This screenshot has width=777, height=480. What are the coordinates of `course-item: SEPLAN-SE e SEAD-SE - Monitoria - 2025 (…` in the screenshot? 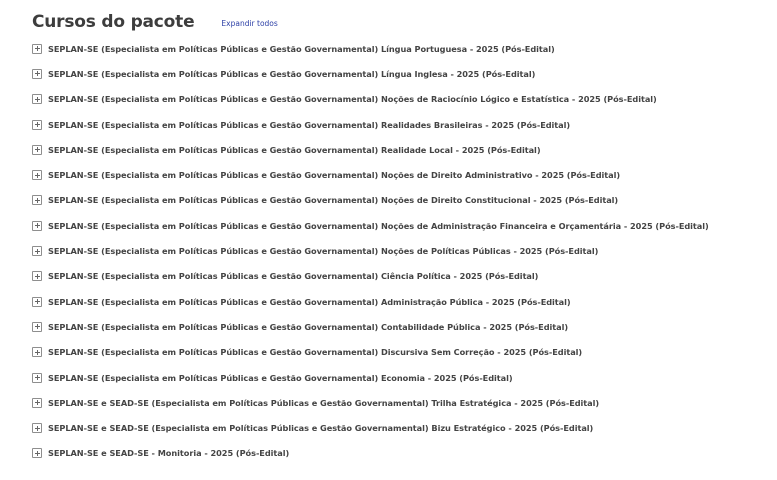 It's located at (370, 453).